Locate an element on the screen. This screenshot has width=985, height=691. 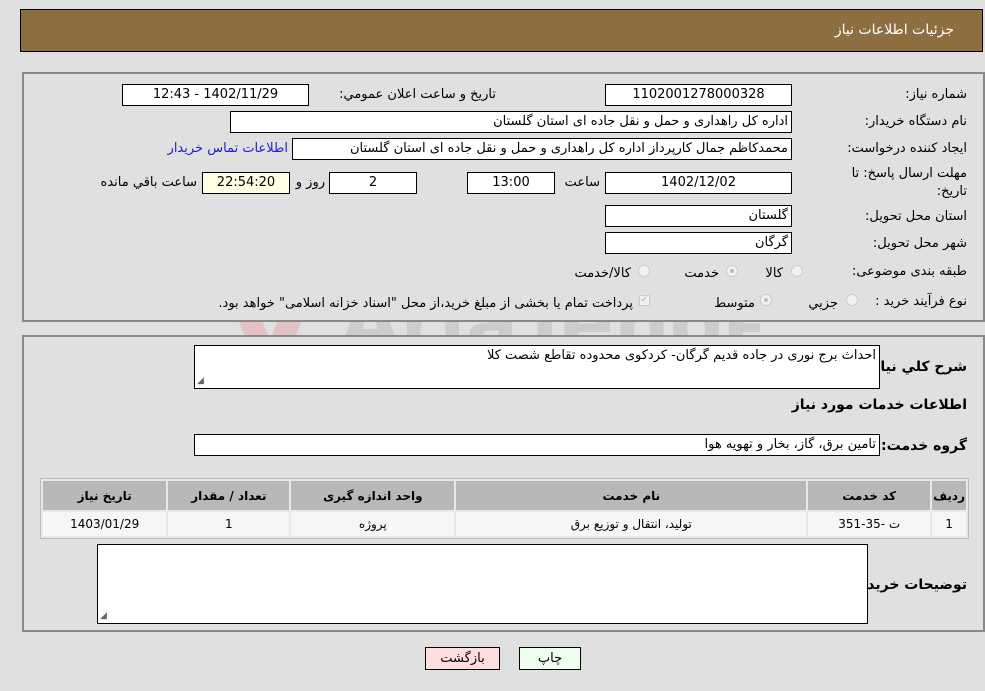
col-service-name: نام خدمت is located at coordinates (631, 495).